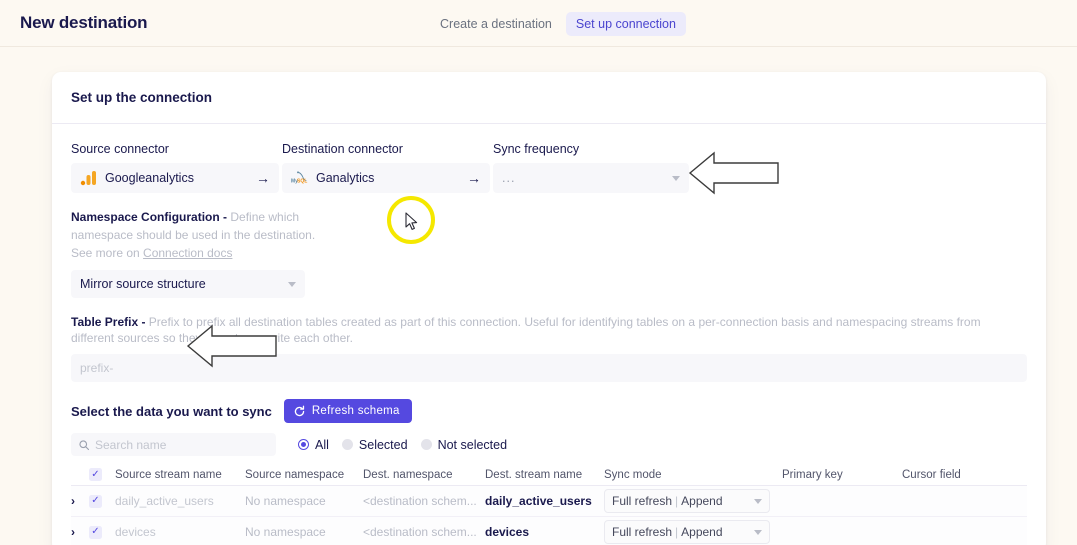 The image size is (1077, 545). I want to click on cell-source-stream-name: daily_active_users, so click(164, 501).